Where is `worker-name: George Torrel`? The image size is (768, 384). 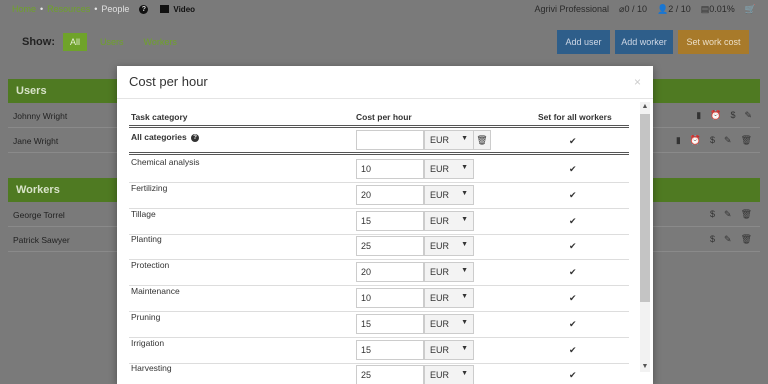 worker-name: George Torrel is located at coordinates (39, 215).